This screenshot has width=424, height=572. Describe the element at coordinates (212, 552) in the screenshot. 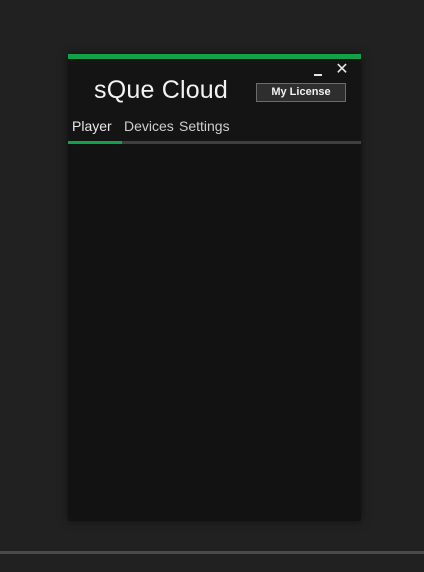

I see `taskbar-edge` at that location.